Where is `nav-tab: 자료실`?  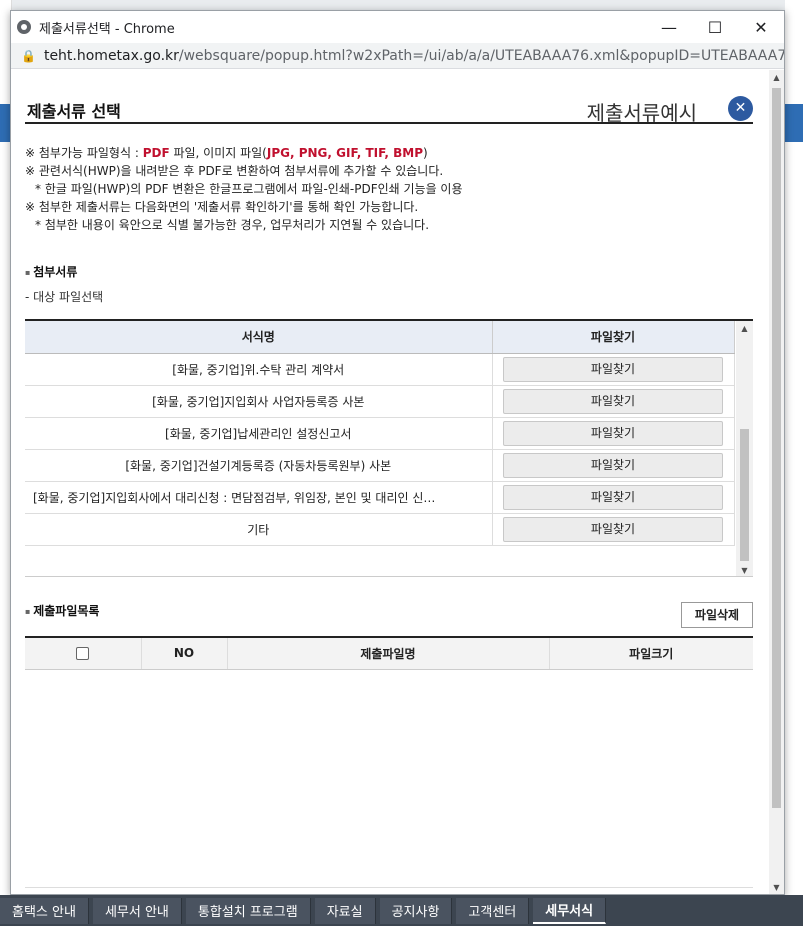
nav-tab: 자료실 is located at coordinates (345, 910).